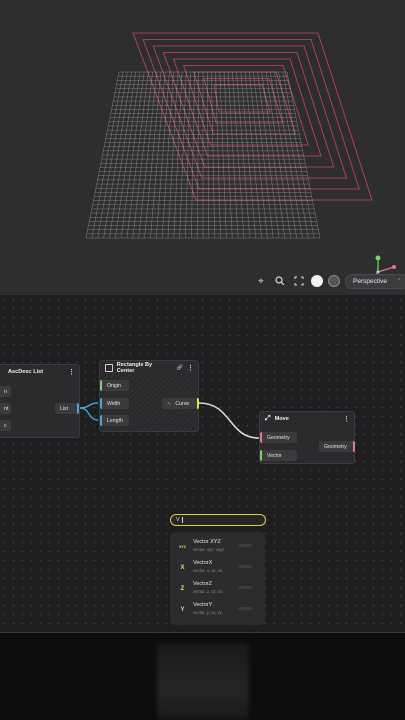  What do you see at coordinates (208, 570) in the screenshot?
I see `result-subtitle: vector, x, vx, vx` at bounding box center [208, 570].